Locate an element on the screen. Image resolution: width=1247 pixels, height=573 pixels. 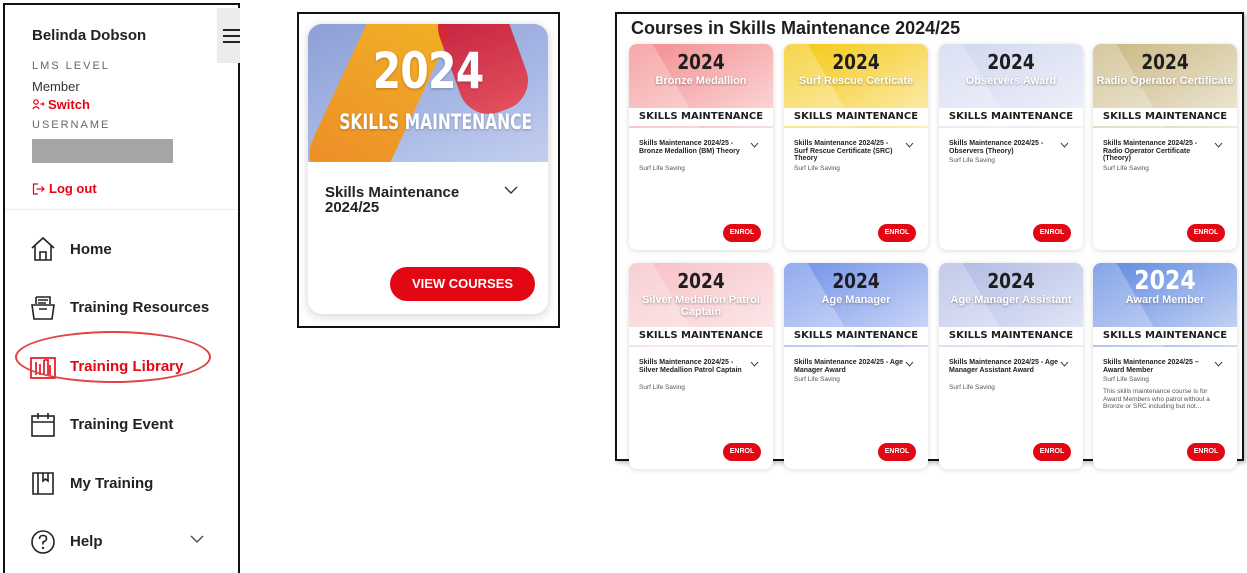
course-image: 2024 Bronze Medallion SKILLS MAINTENANCE is located at coordinates (701, 86).